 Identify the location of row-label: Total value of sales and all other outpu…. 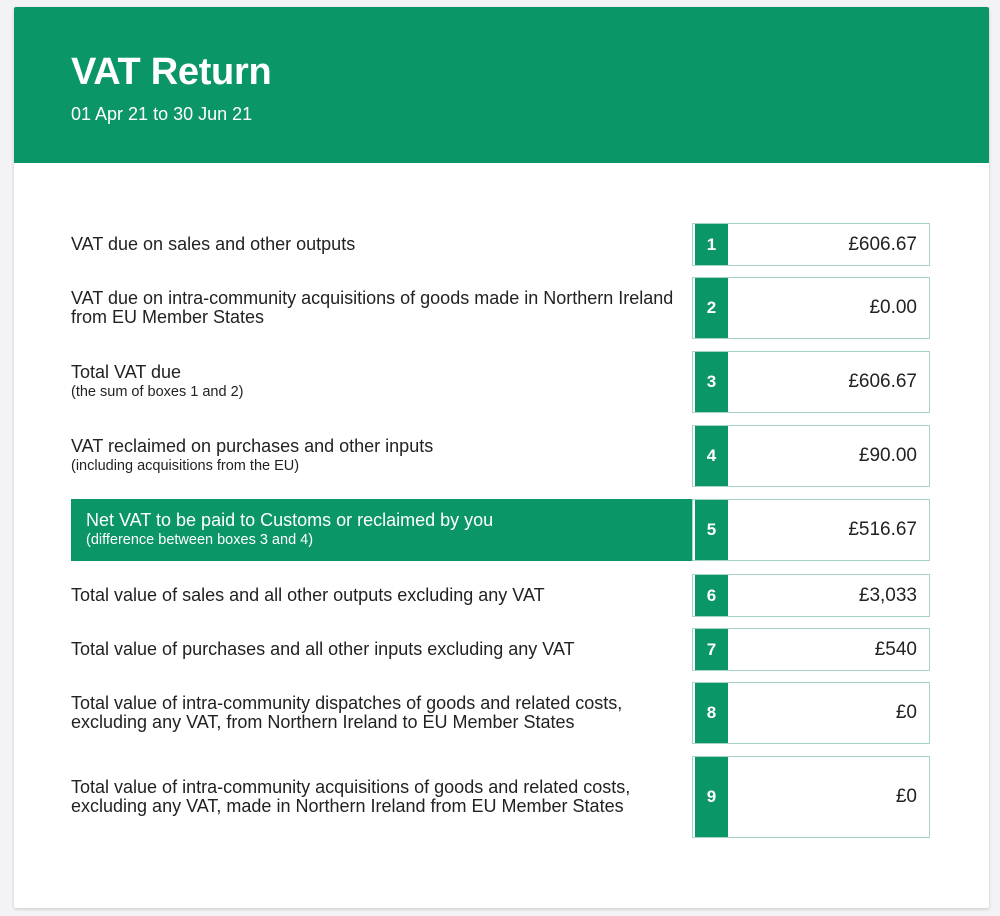
(383, 595).